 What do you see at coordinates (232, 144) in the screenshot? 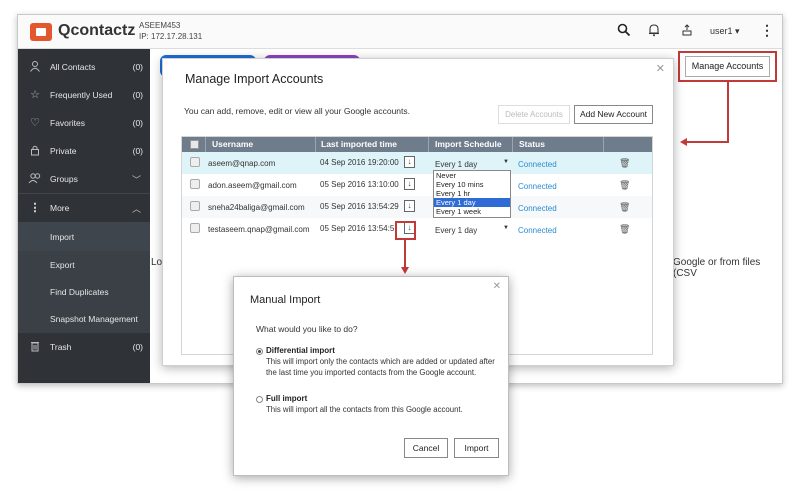
I see `column-header-username: Username` at bounding box center [232, 144].